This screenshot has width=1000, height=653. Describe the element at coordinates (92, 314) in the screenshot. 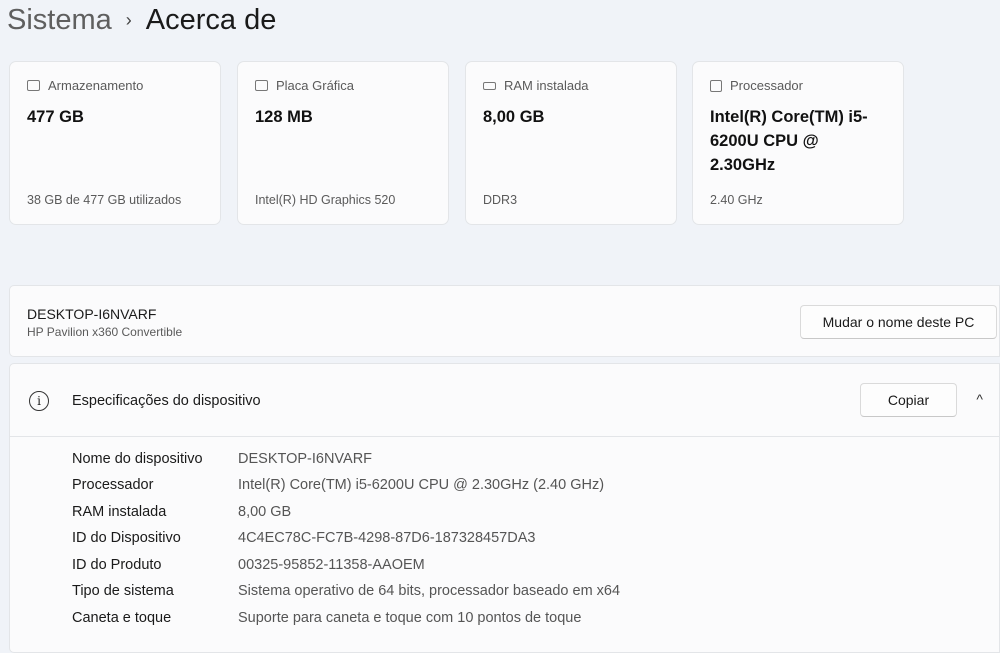

I see `device-name: DESKTOP-I6NVARF` at that location.